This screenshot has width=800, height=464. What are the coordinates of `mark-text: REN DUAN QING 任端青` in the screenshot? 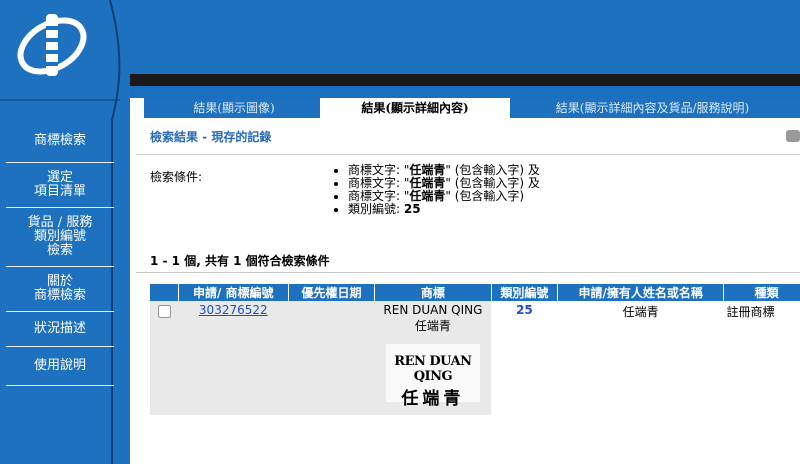 It's located at (433, 318).